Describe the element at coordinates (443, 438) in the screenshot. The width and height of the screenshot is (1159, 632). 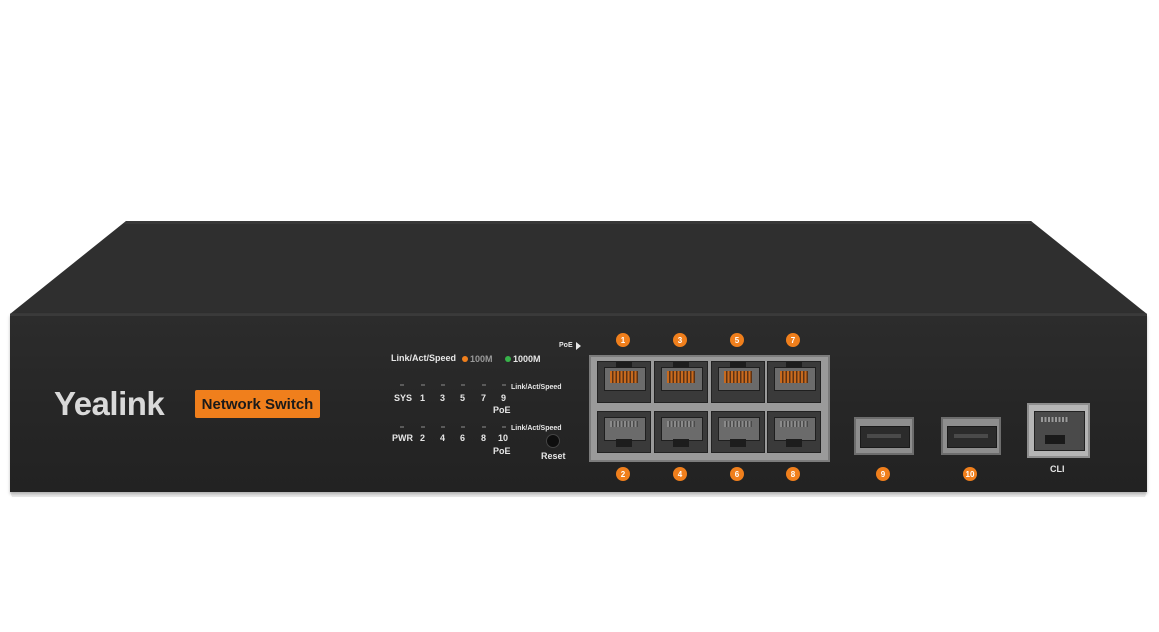
I see `led-label: 4` at that location.